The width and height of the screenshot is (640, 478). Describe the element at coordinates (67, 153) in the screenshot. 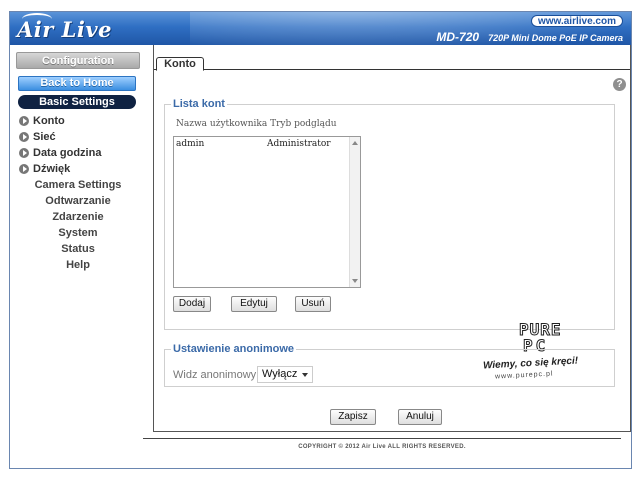

I see `sidebar-item-label: Data godzina` at that location.